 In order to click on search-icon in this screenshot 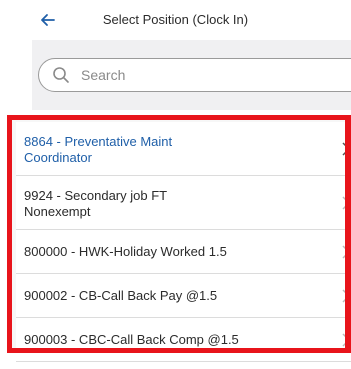, I will do `click(61, 75)`.